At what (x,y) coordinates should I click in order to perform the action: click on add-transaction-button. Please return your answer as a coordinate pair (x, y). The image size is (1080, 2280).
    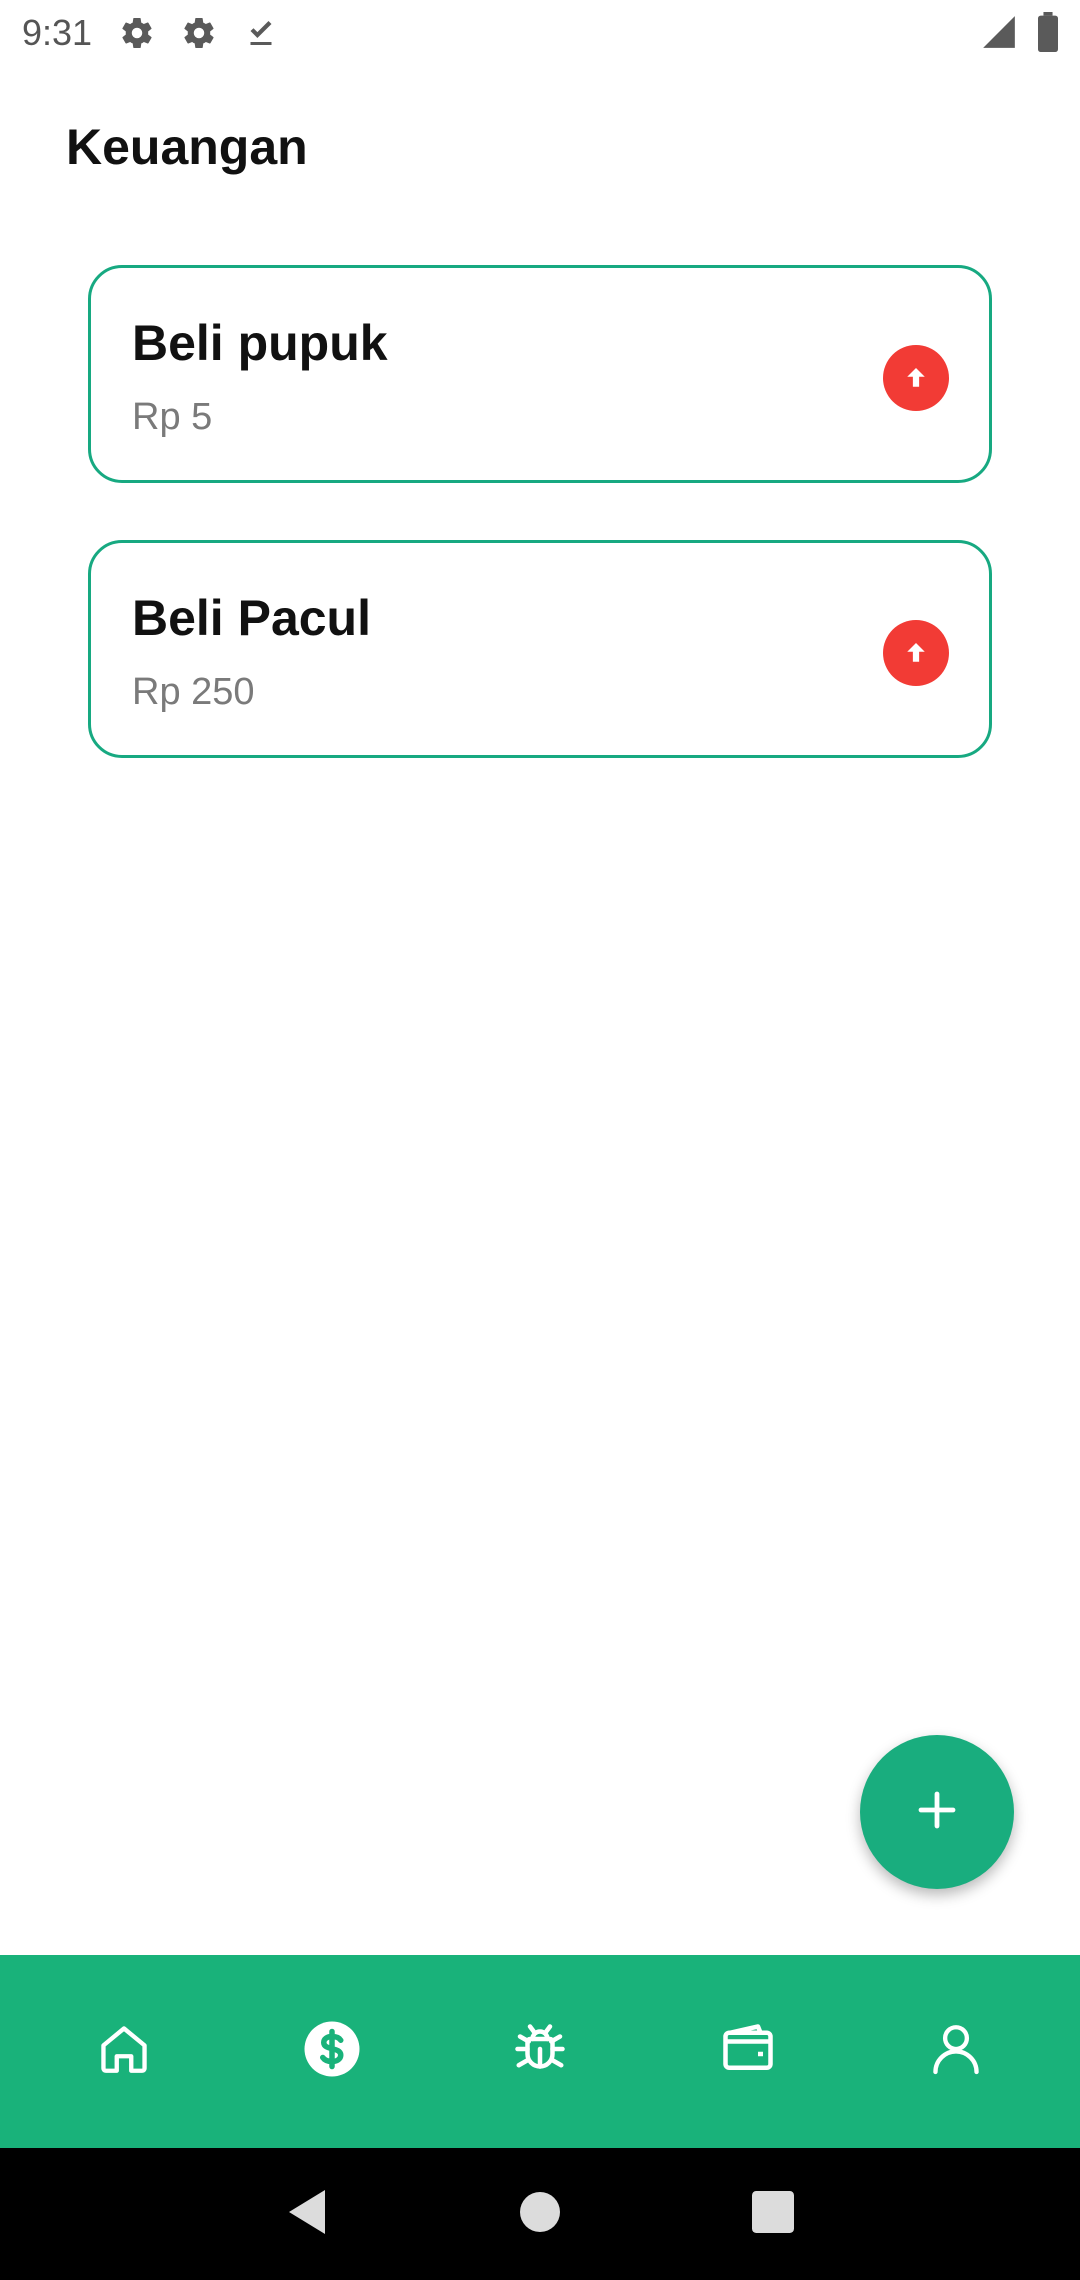
    Looking at the image, I should click on (937, 1812).